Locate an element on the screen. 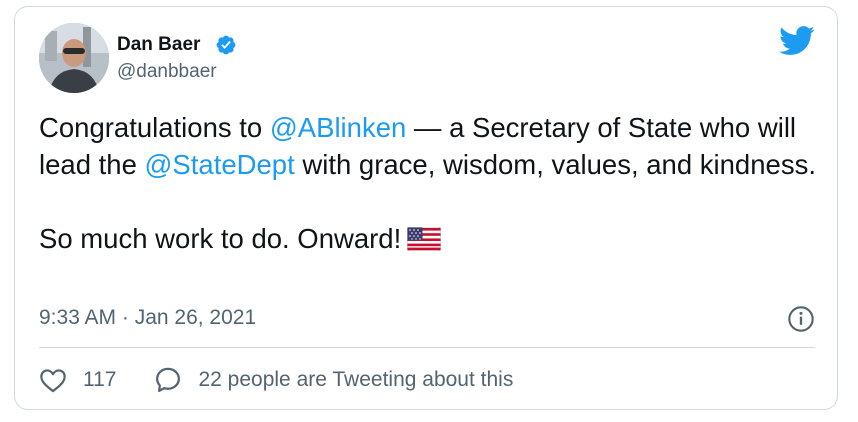  tweet-text-part-1: Congratulations to is located at coordinates (154, 127).